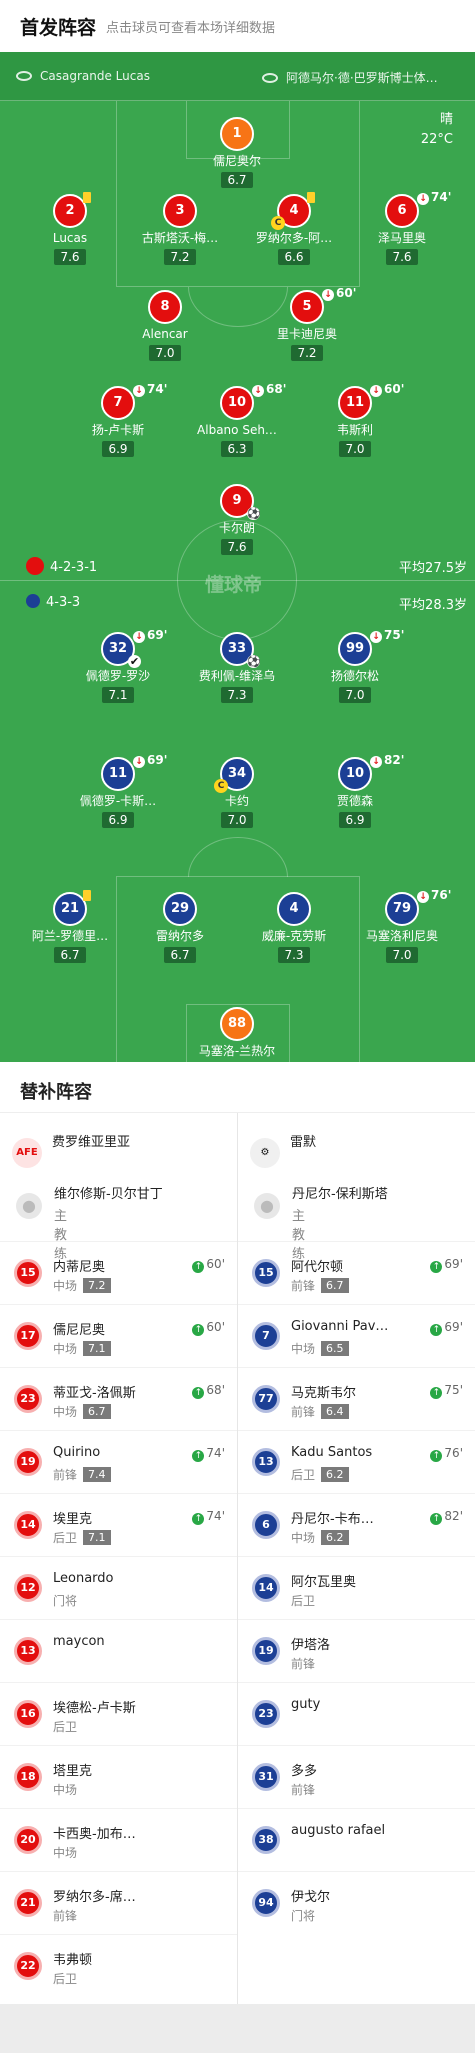 This screenshot has height=2053, width=475. I want to click on sub-player-row: 77 马克斯韦尔 前锋 6.4 ↑ 75', so click(356, 1398).